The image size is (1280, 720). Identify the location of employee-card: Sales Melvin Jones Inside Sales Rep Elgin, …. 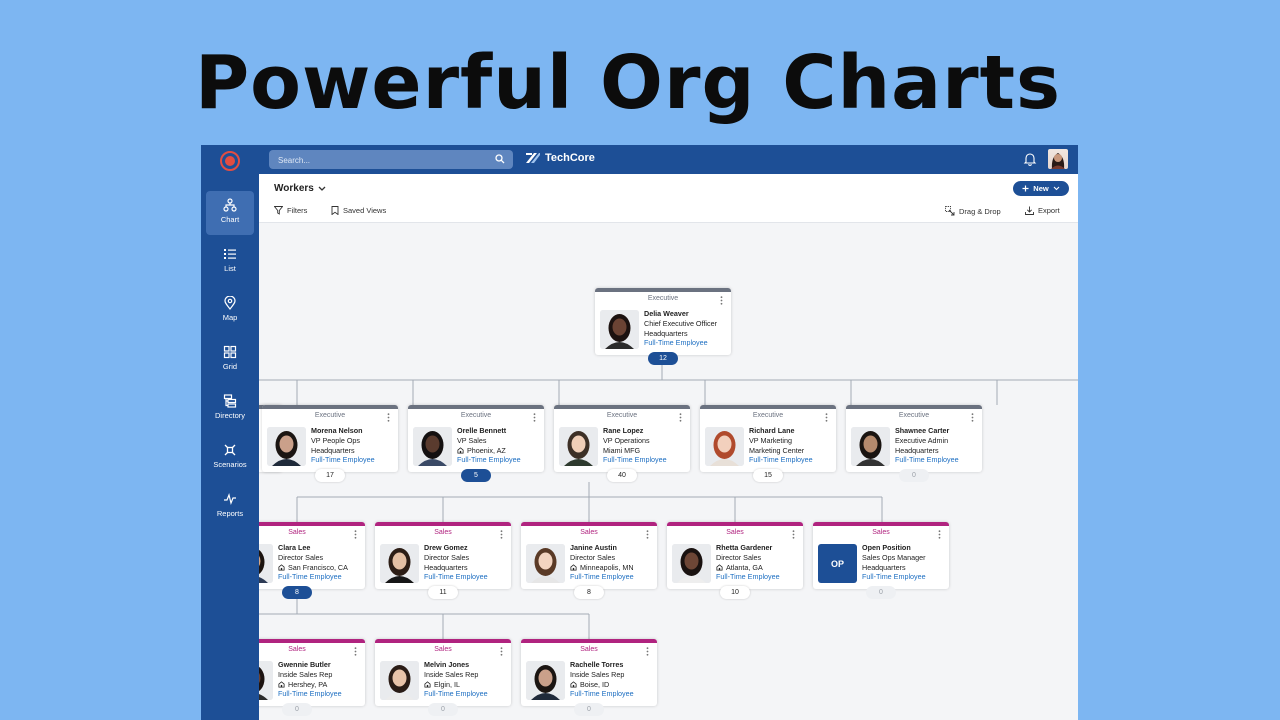
(443, 672).